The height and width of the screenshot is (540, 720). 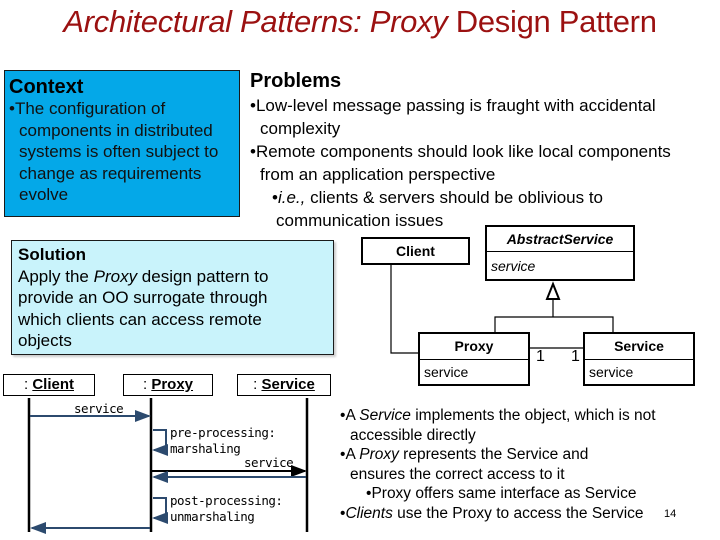 I want to click on note-italic: Service, so click(x=385, y=415).